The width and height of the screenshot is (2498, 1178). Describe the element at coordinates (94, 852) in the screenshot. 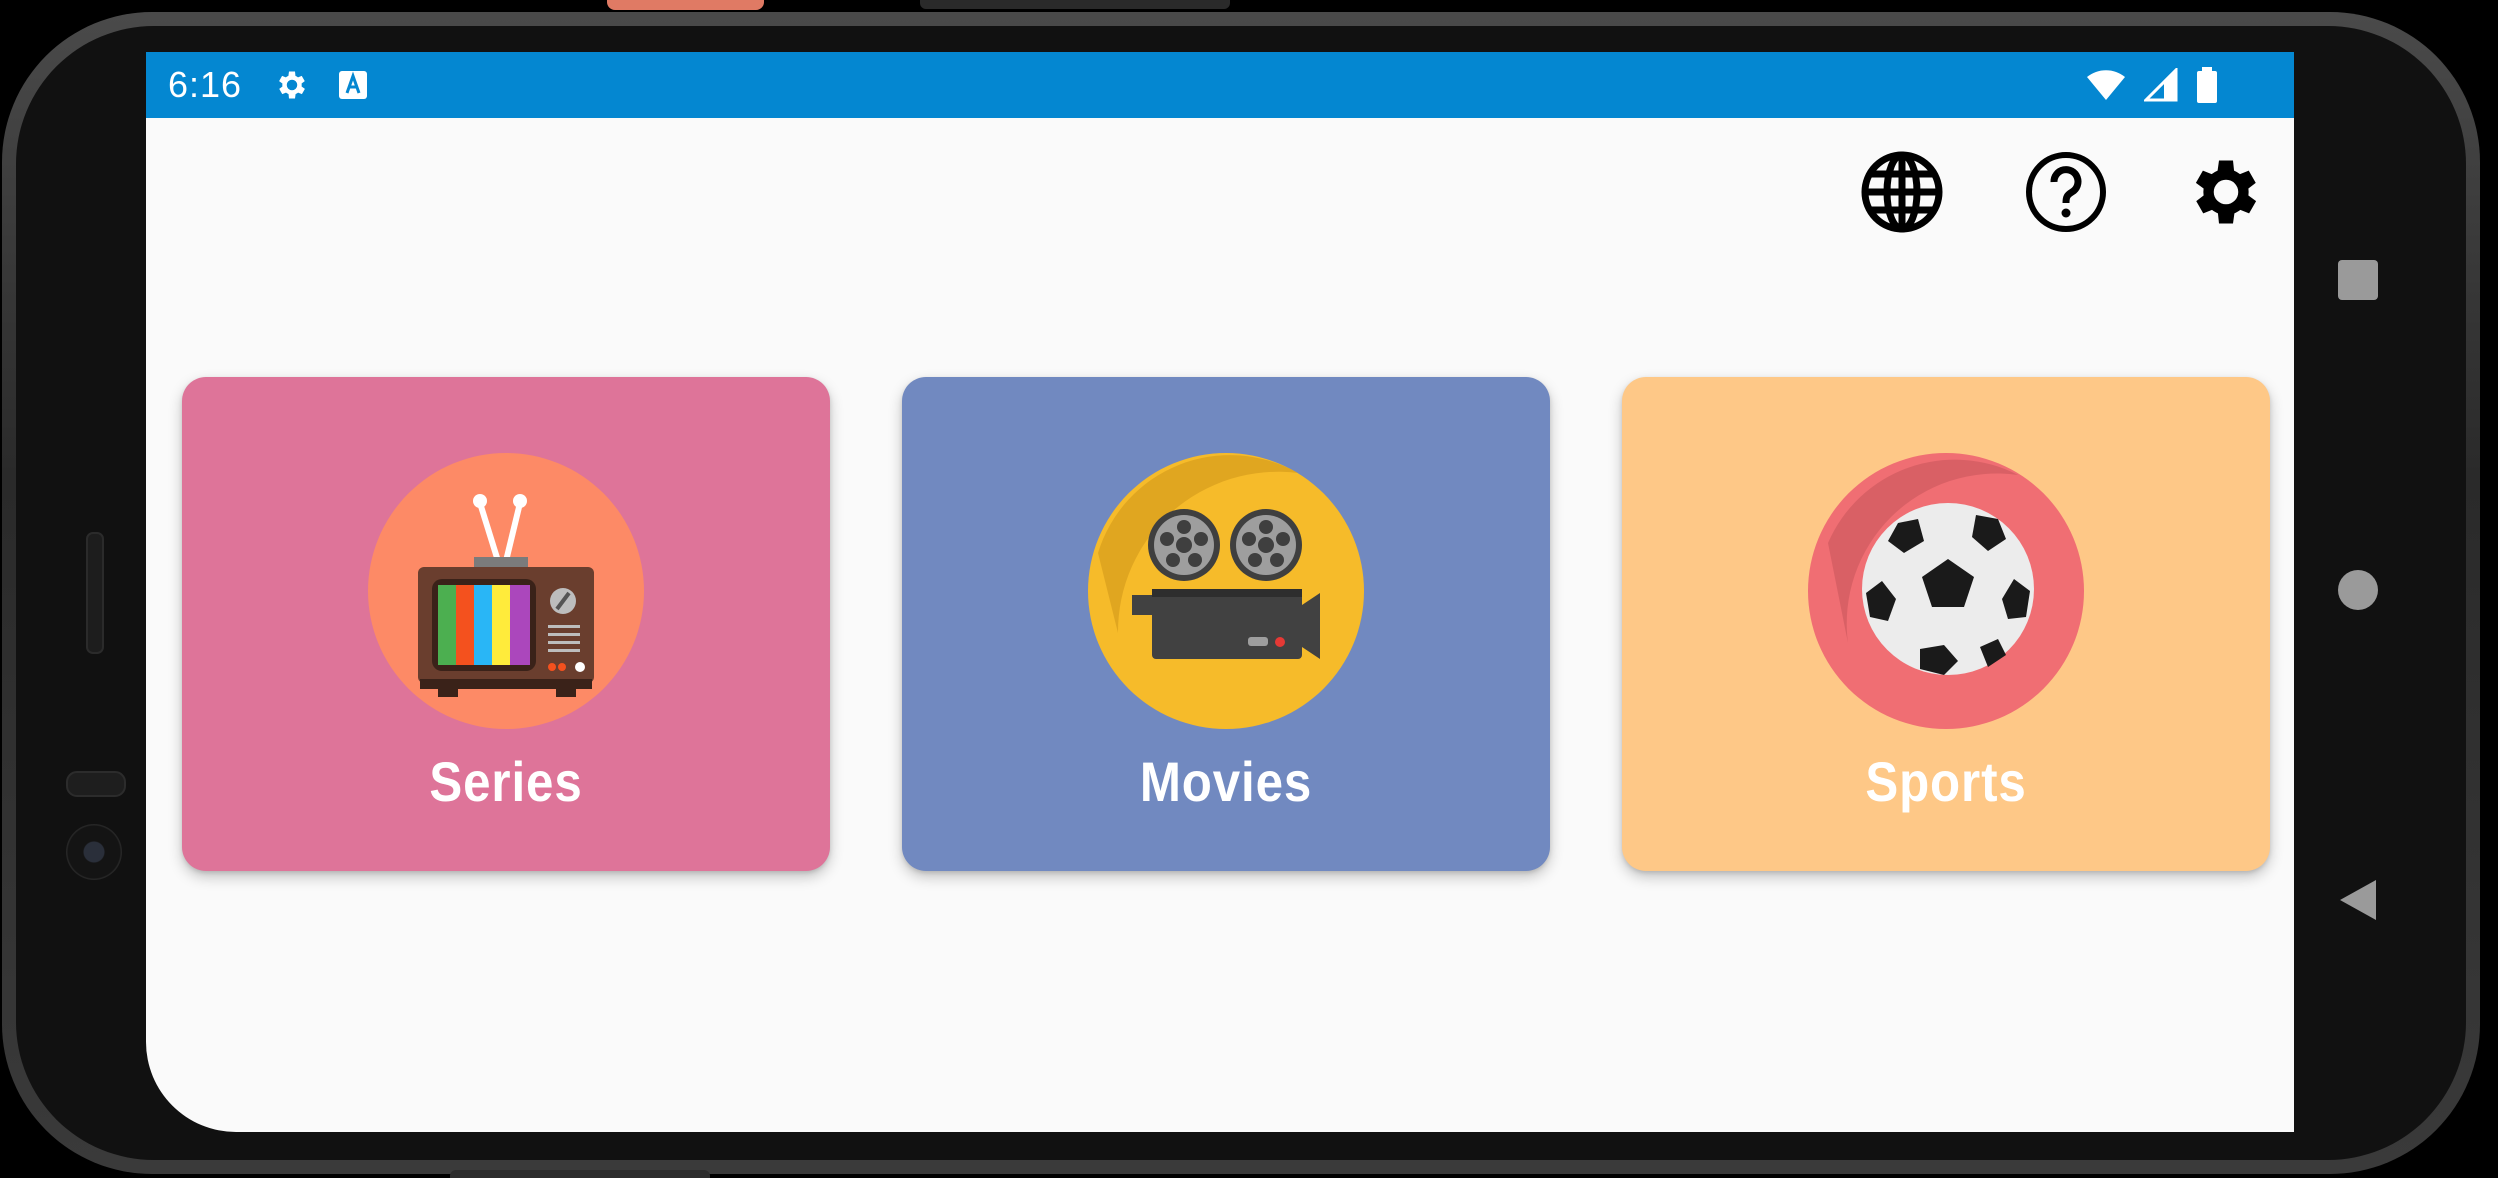

I see `front-camera` at that location.